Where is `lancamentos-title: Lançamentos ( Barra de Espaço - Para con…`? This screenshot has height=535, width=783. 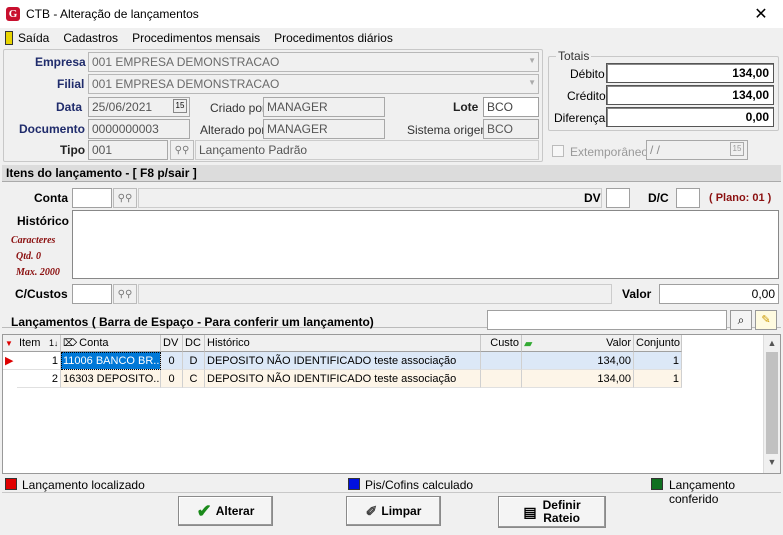
lancamentos-title: Lançamentos ( Barra de Espaço - Para con… is located at coordinates (192, 322).